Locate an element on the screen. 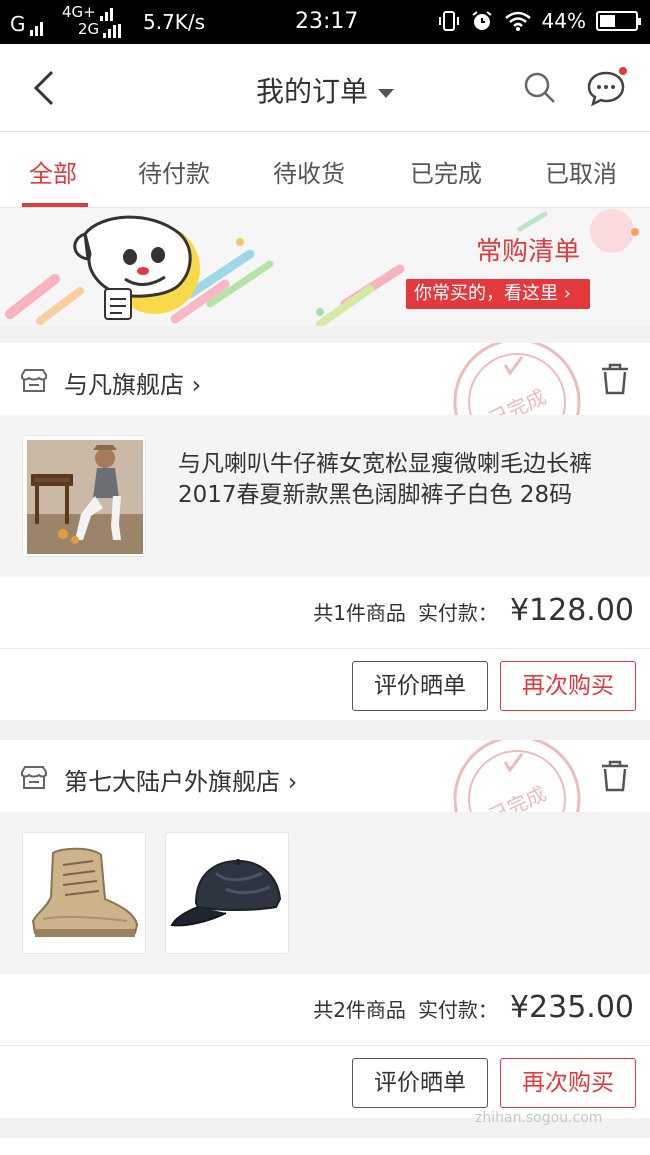  status-bar: G 4G+ 2G 5.7K/s 23:17 44% is located at coordinates (325, 22).